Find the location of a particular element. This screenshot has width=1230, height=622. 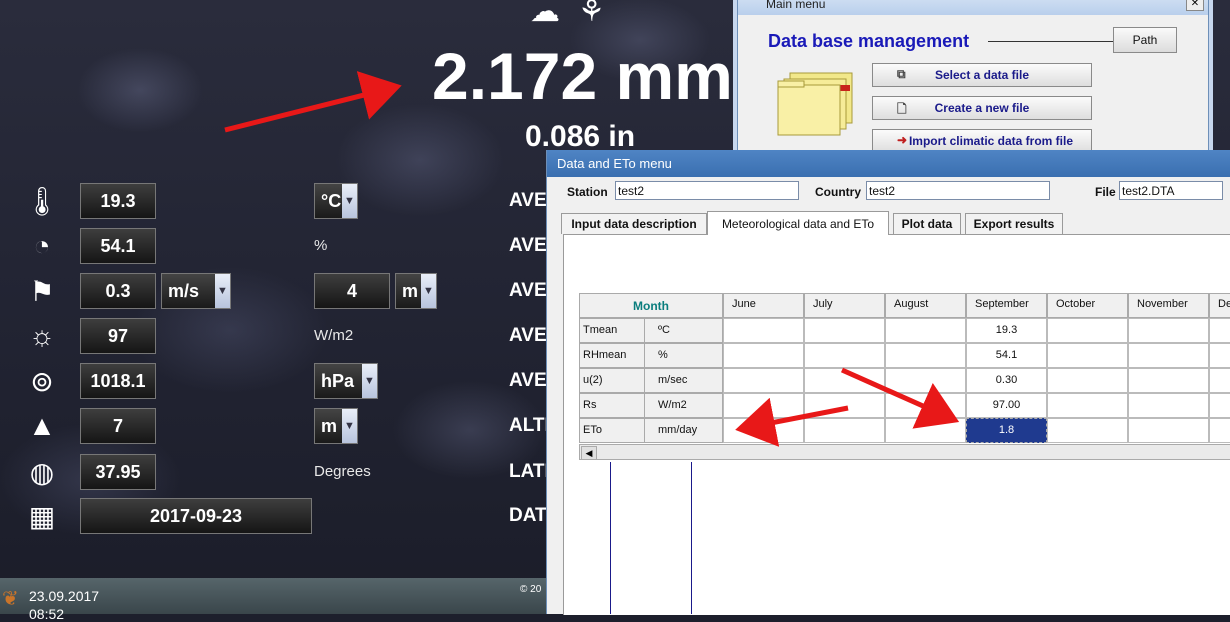

arrow-to-total is located at coordinates (313, 102).